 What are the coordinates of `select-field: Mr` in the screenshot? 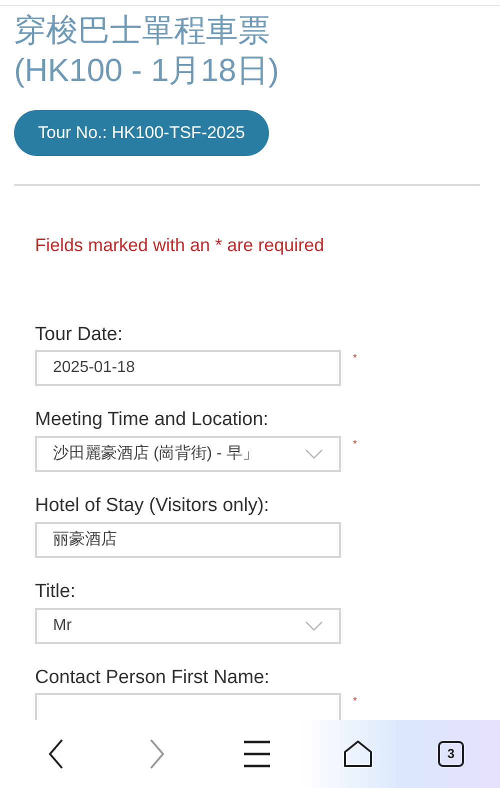 It's located at (188, 626).